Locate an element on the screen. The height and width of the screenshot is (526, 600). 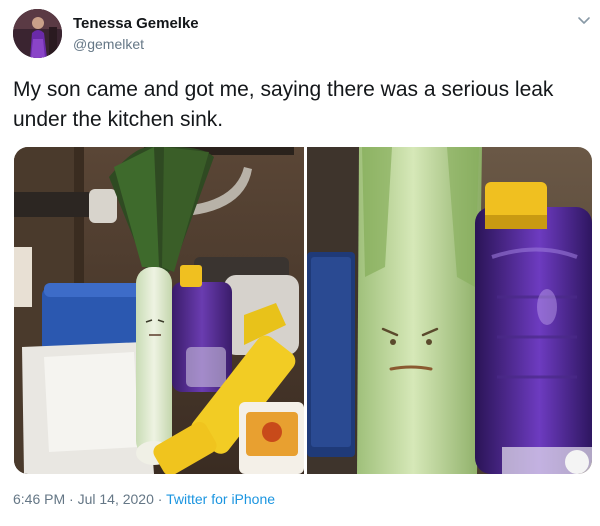
avatar is located at coordinates (37, 33).